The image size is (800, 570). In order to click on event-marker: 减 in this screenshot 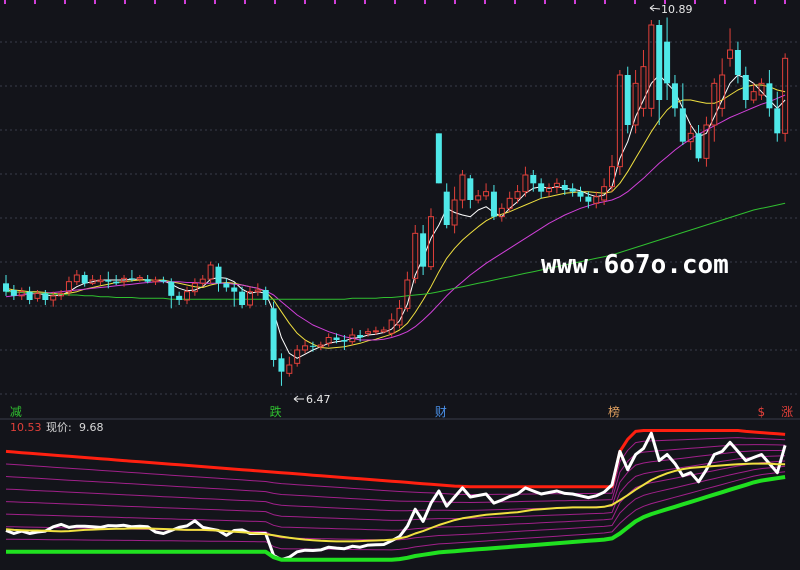, I will do `click(16, 412)`.